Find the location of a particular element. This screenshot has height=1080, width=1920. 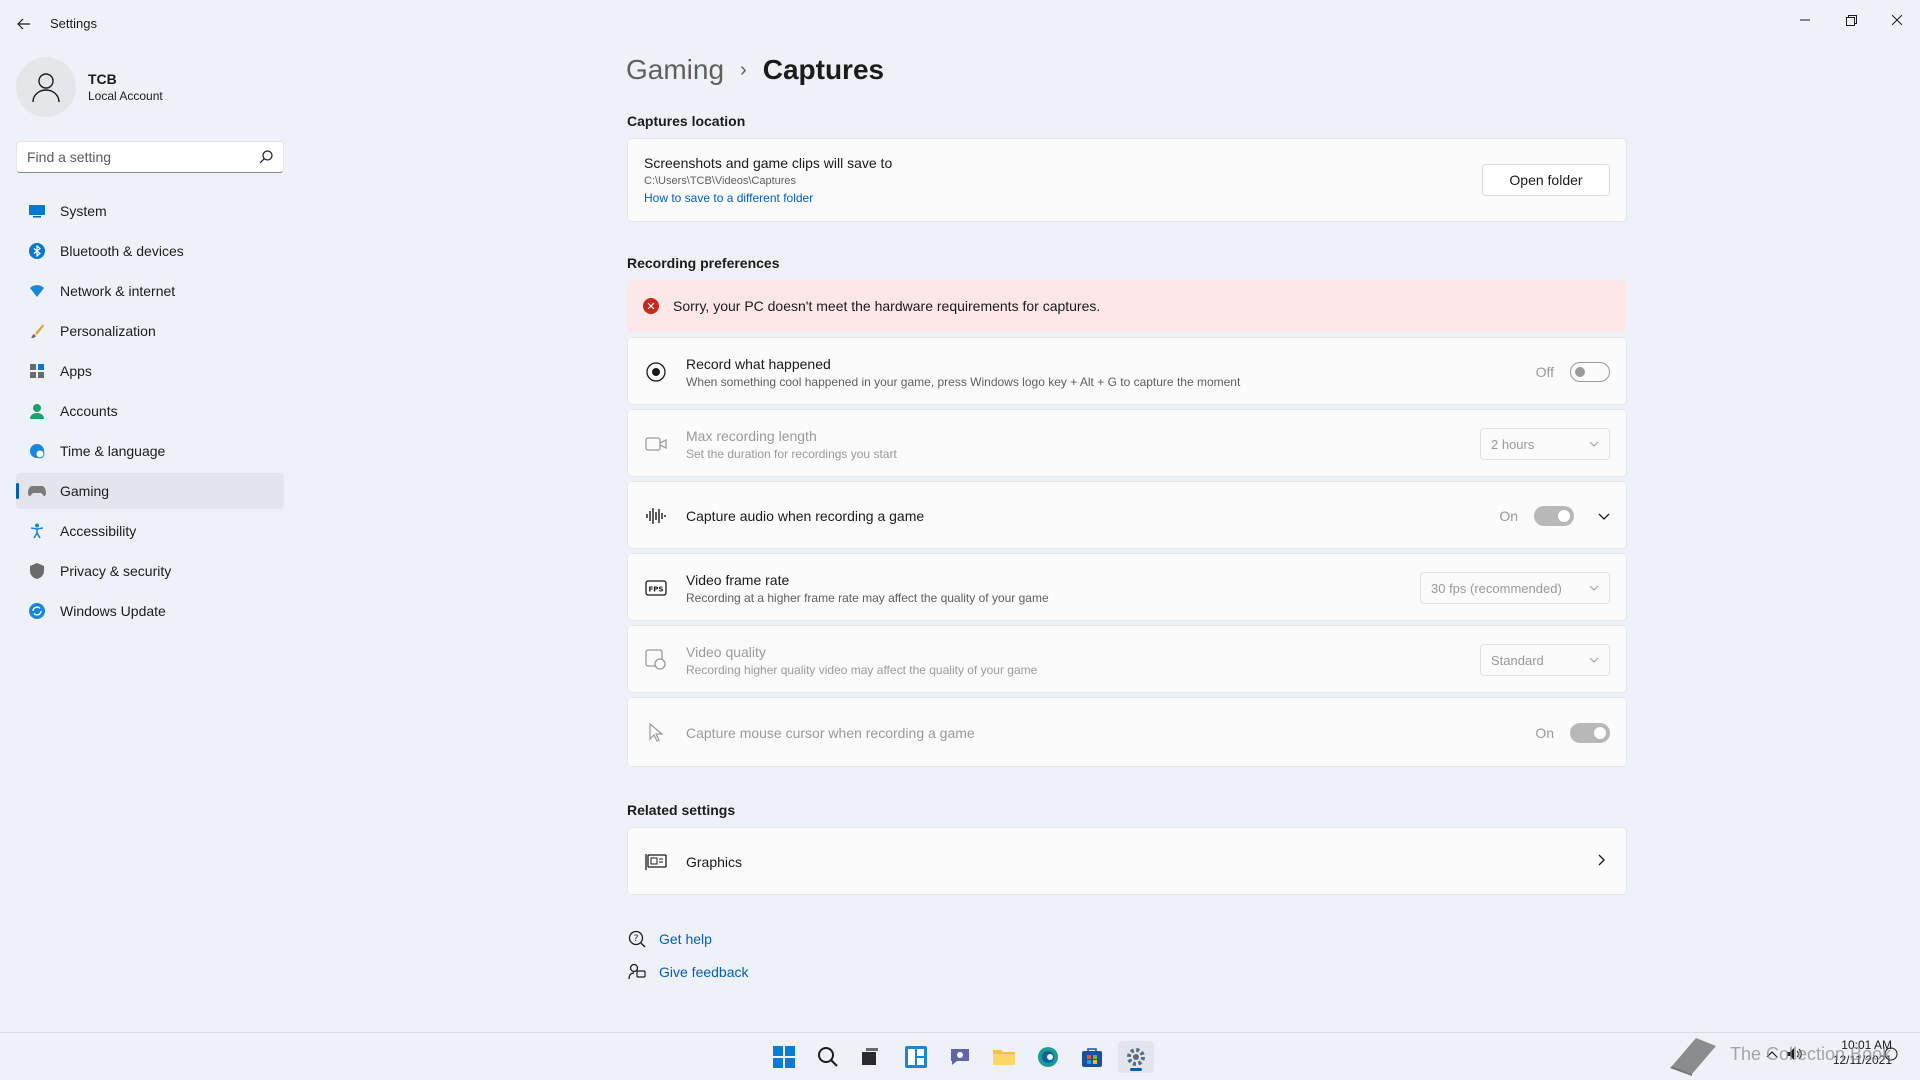

toggle-state-label: On is located at coordinates (1508, 516).